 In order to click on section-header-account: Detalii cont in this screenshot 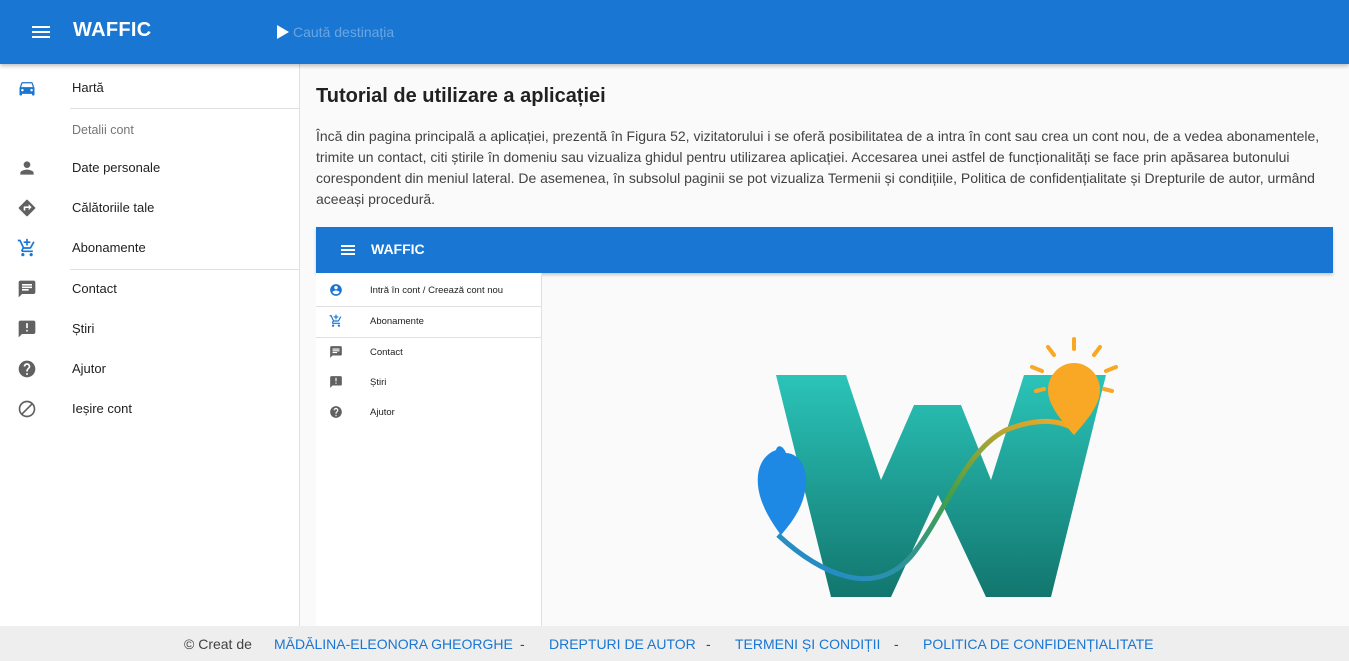, I will do `click(103, 130)`.